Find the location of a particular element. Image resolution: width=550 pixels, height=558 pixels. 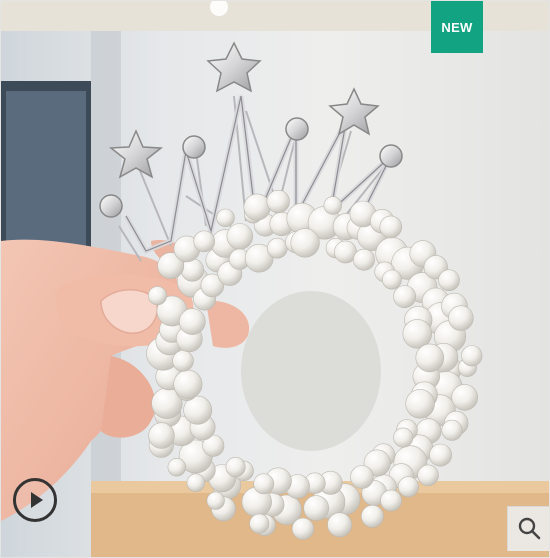

new-badge: NEW is located at coordinates (457, 27).